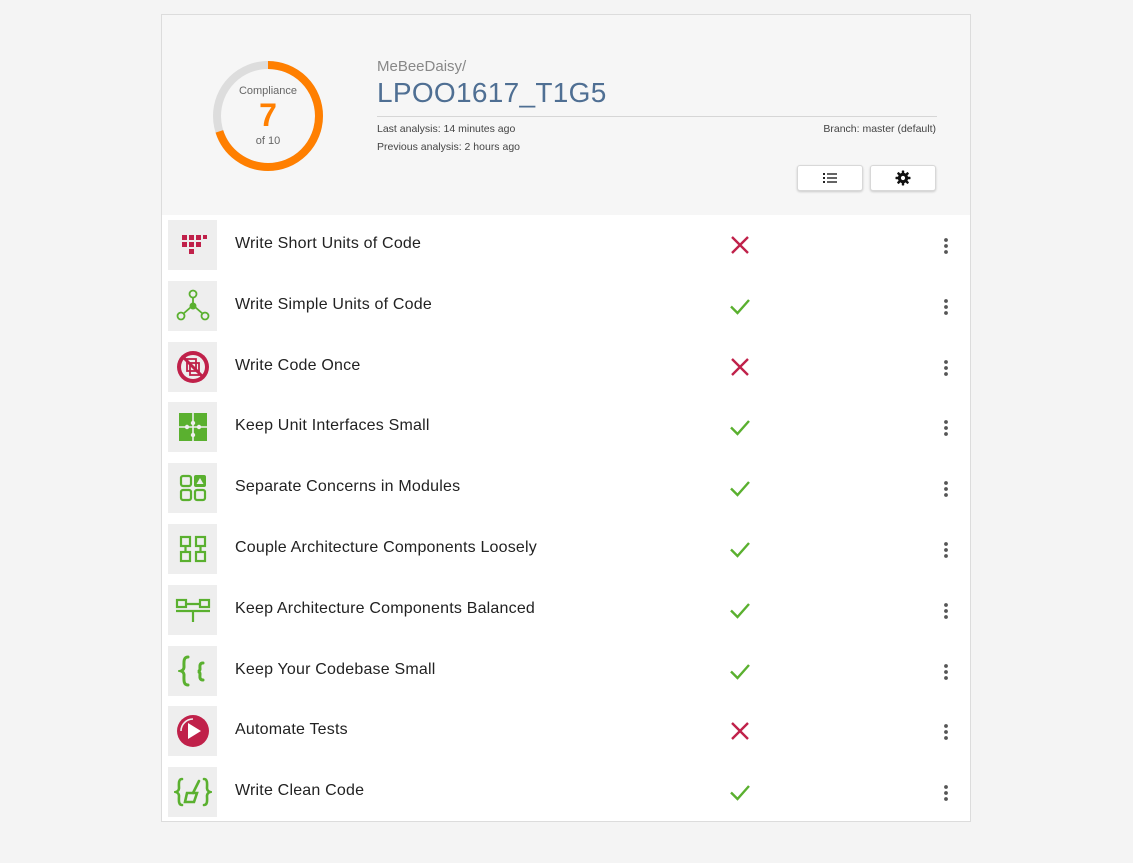 Image resolution: width=1133 pixels, height=863 pixels. What do you see at coordinates (566, 671) in the screenshot?
I see `guideline-row-codebase-small: Keep Your Codebase Small` at bounding box center [566, 671].